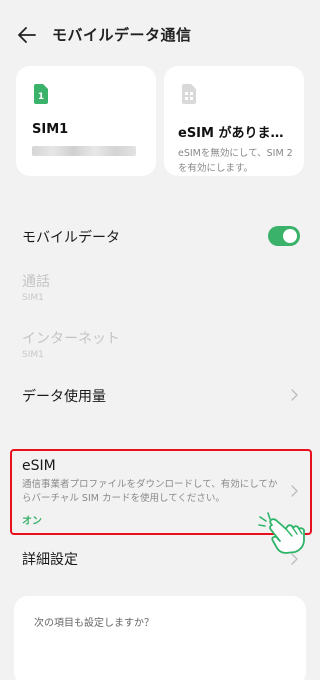 This screenshot has width=320, height=680. I want to click on arrow-left-icon, so click(27, 35).